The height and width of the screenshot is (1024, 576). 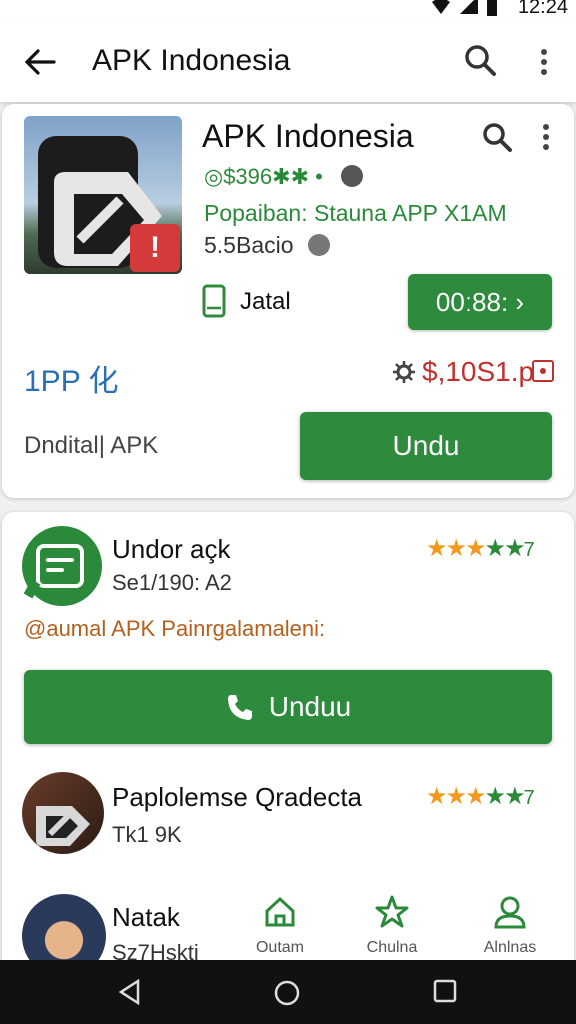 What do you see at coordinates (469, 7) in the screenshot?
I see `signal-icon` at bounding box center [469, 7].